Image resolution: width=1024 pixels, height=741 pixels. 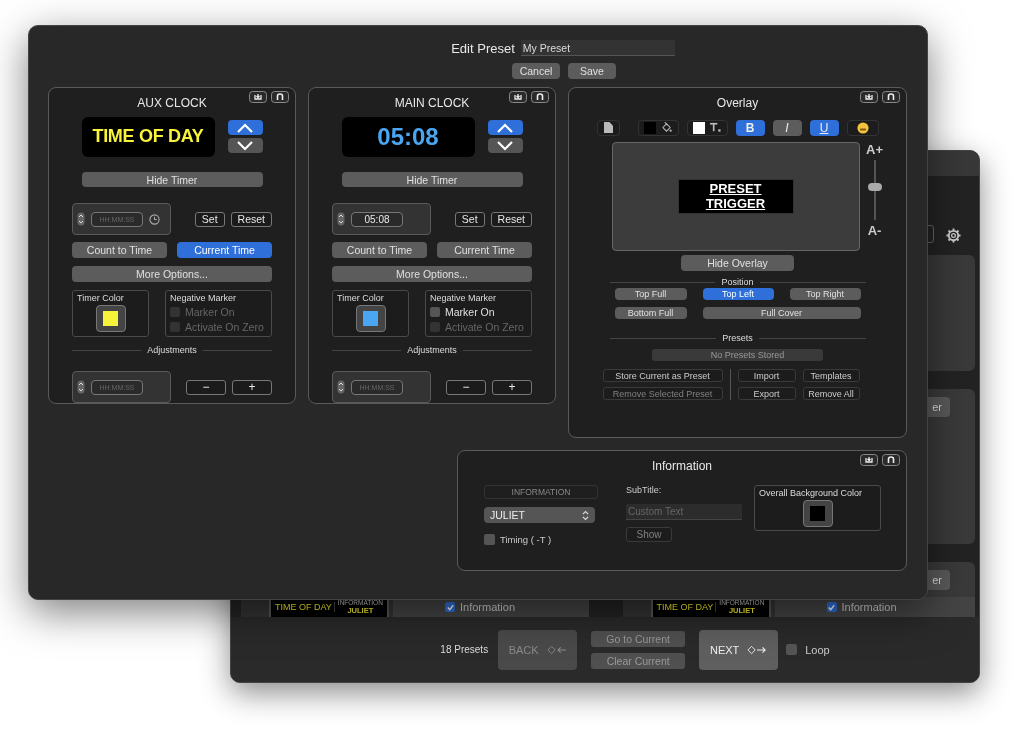 I want to click on panel-title: MAIN CLOCK, so click(x=432, y=103).